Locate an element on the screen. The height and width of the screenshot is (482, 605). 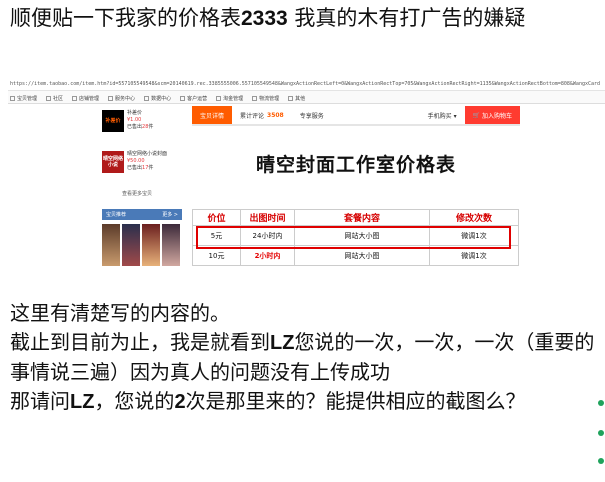
detail-tabs: 宝贝详情 累计评论 3508 专享服务 手机购买 ▾ 🛒 加入购物车 is located at coordinates (356, 116).